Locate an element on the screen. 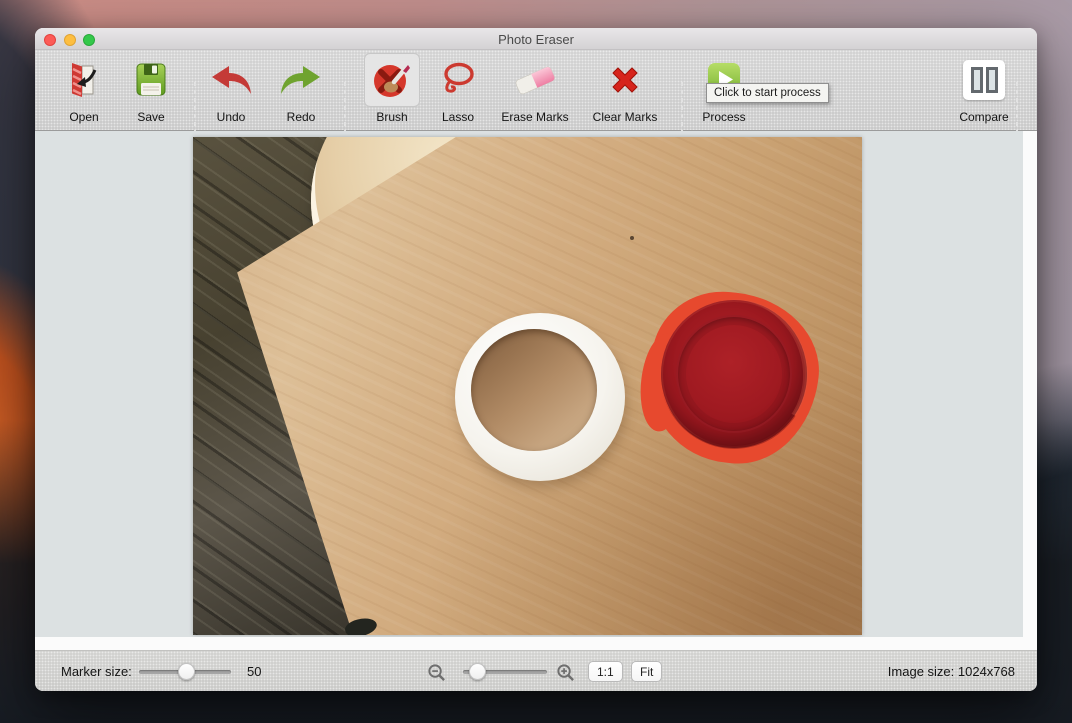 This screenshot has height=723, width=1072. compare-label: Compare is located at coordinates (984, 117).